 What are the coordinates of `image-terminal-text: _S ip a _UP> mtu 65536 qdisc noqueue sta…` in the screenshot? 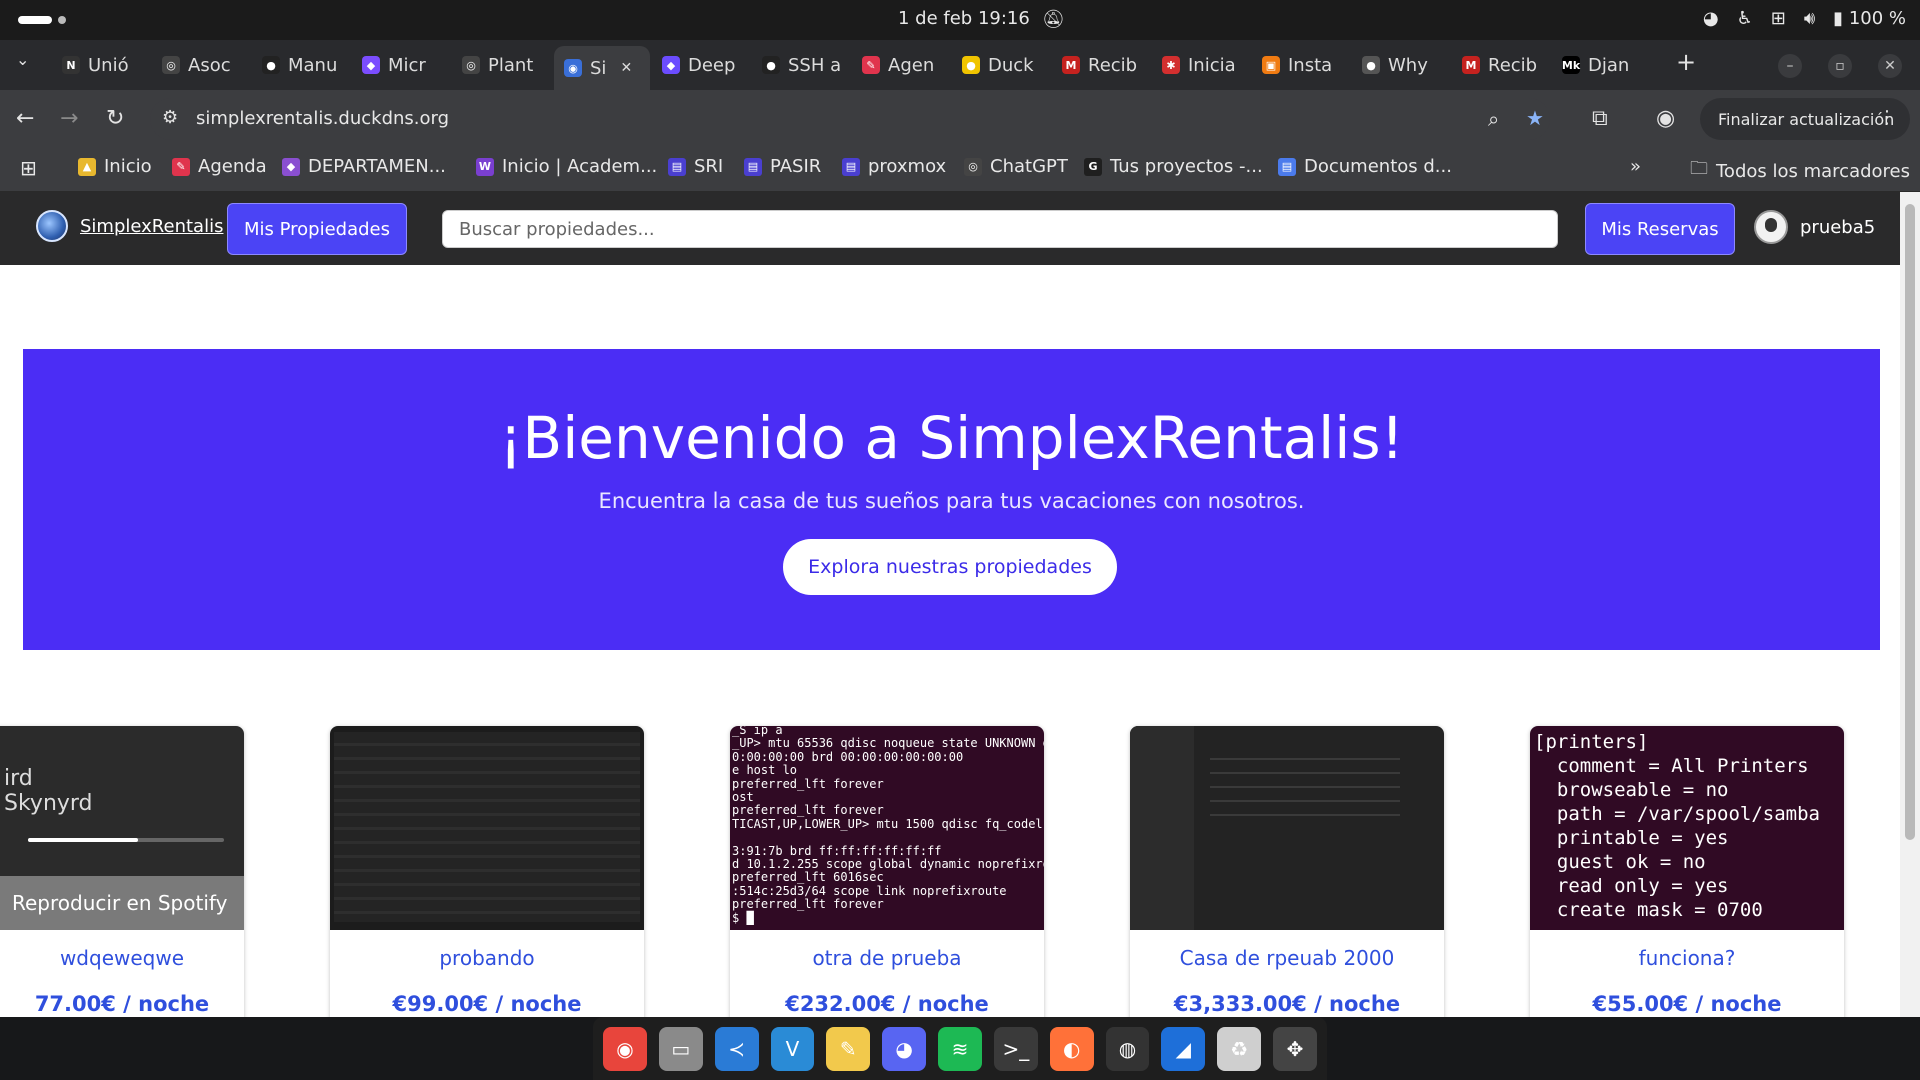 It's located at (888, 825).